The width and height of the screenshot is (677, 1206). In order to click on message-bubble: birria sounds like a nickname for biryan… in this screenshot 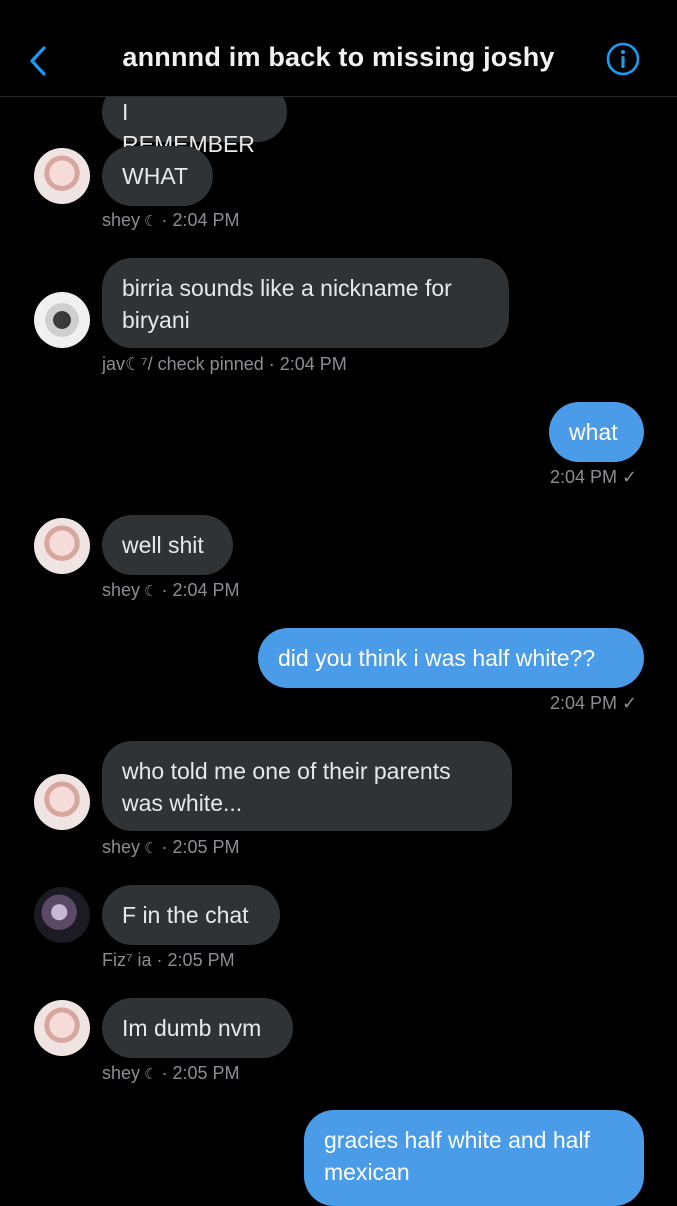, I will do `click(305, 303)`.